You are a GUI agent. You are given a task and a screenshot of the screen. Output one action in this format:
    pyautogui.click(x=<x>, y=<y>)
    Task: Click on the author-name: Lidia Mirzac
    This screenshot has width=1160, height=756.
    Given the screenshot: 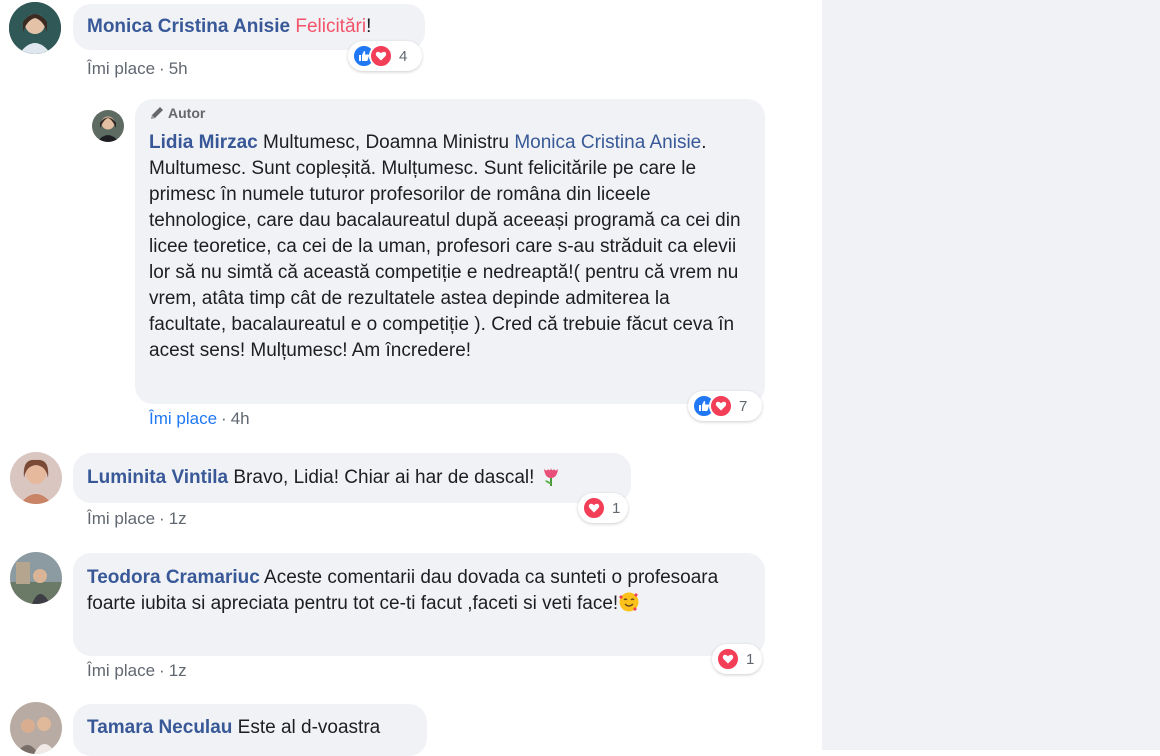 What is the action you would take?
    pyautogui.click(x=203, y=142)
    